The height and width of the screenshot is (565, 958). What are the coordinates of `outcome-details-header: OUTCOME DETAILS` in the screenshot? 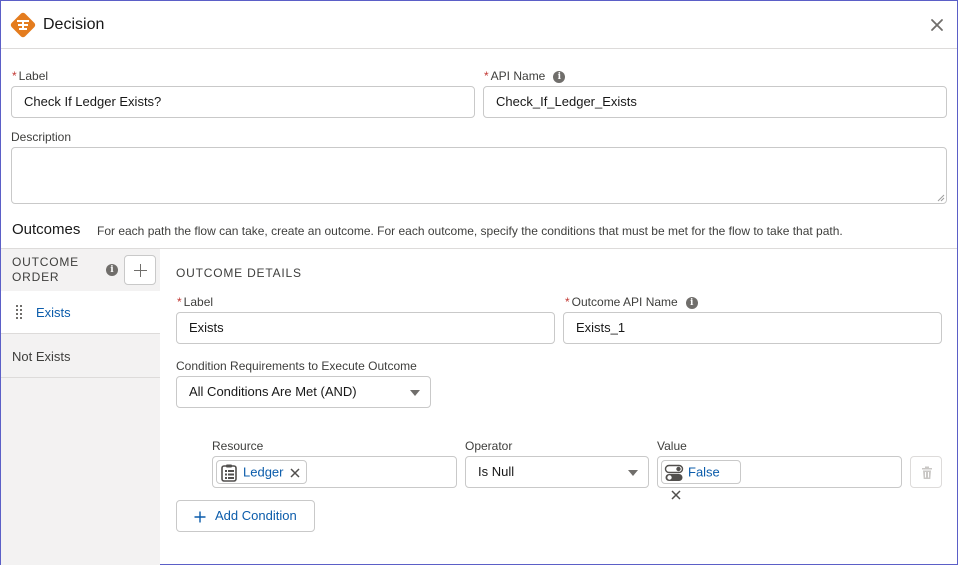 It's located at (239, 273).